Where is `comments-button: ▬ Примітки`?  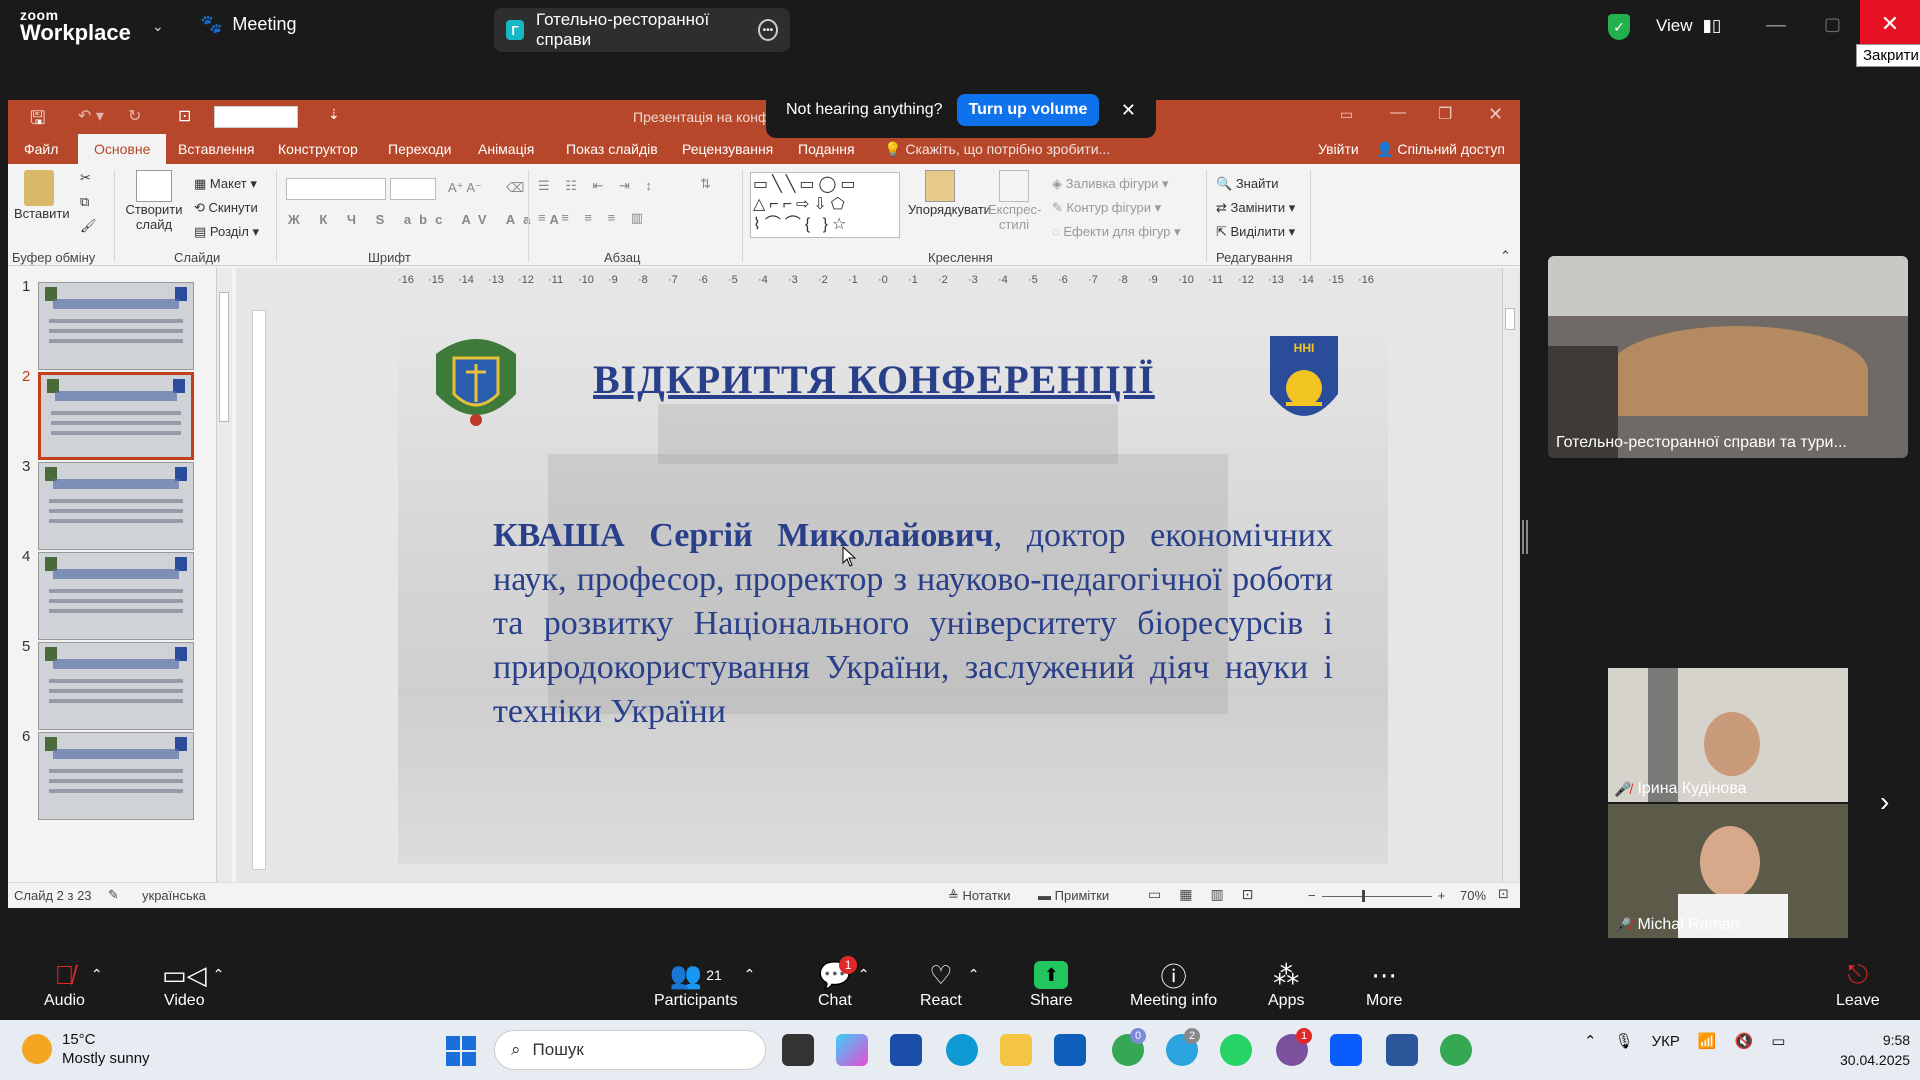
comments-button: ▬ Примітки is located at coordinates (1073, 895).